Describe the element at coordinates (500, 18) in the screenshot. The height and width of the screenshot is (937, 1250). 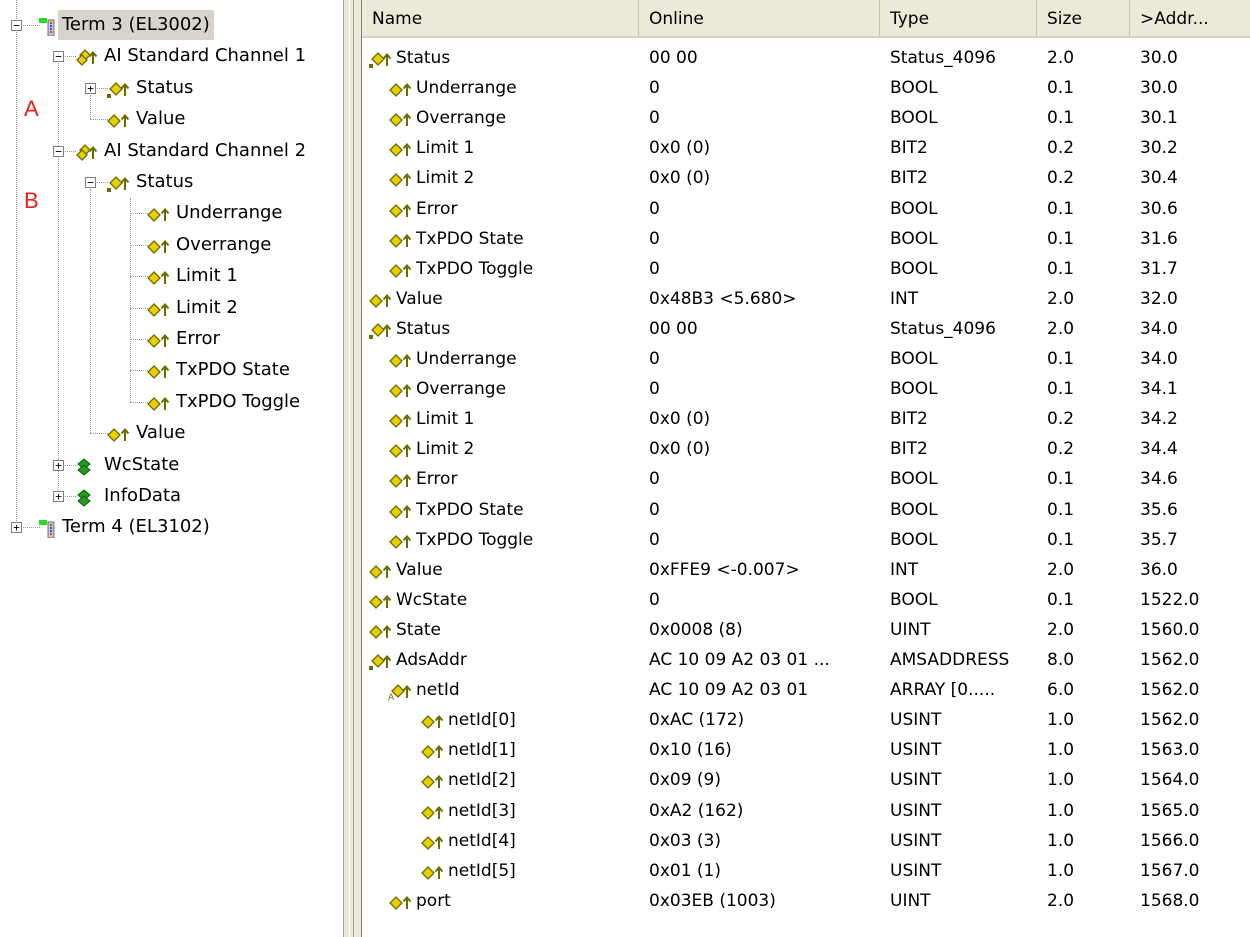
I see `column-header-name: Name` at that location.